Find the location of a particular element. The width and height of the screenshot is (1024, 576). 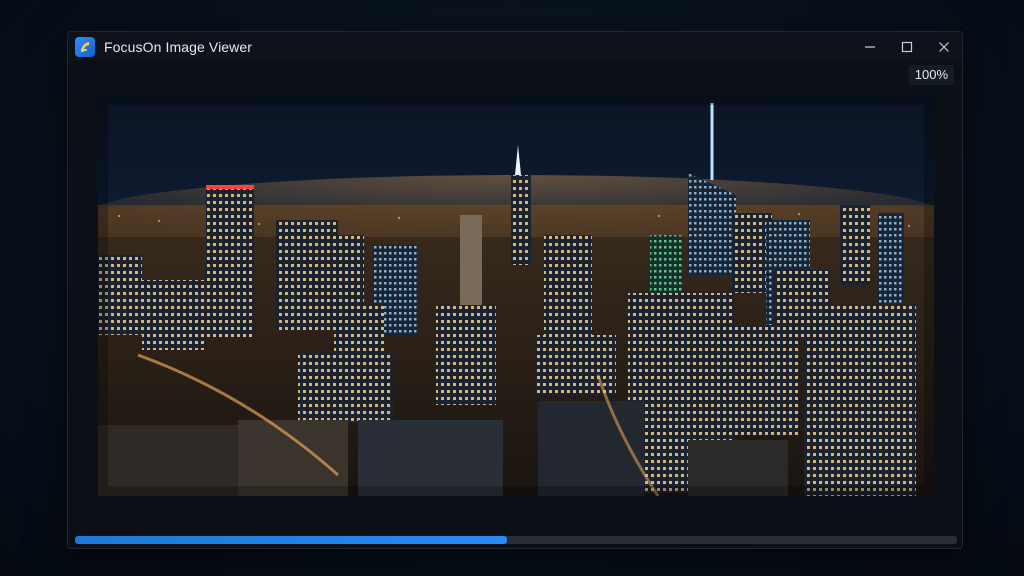

window-title: FocusOn Image Viewer is located at coordinates (178, 46).